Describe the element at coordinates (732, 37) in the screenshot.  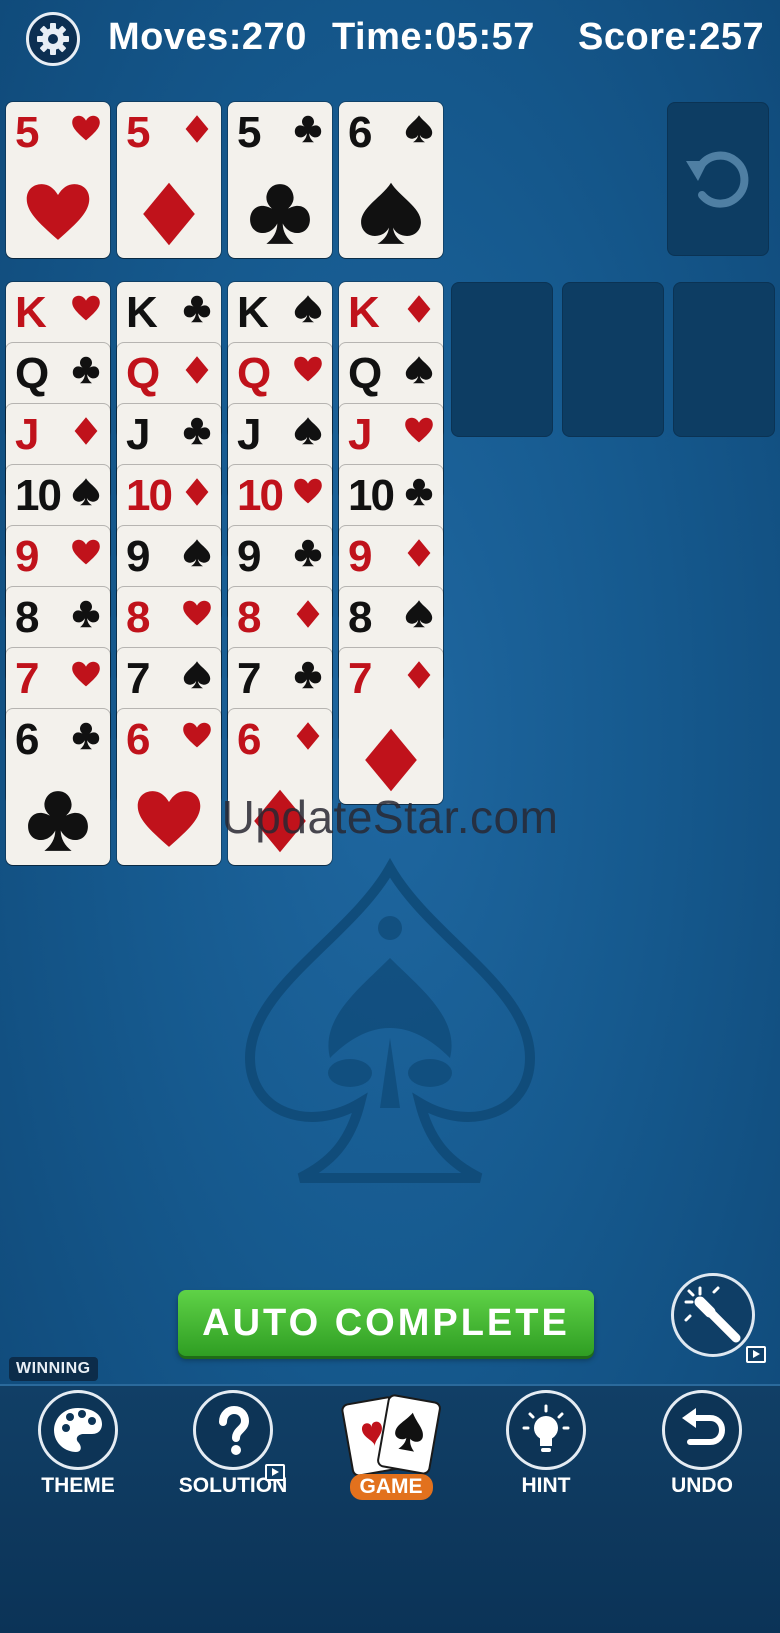
I see `score-value: 257` at that location.